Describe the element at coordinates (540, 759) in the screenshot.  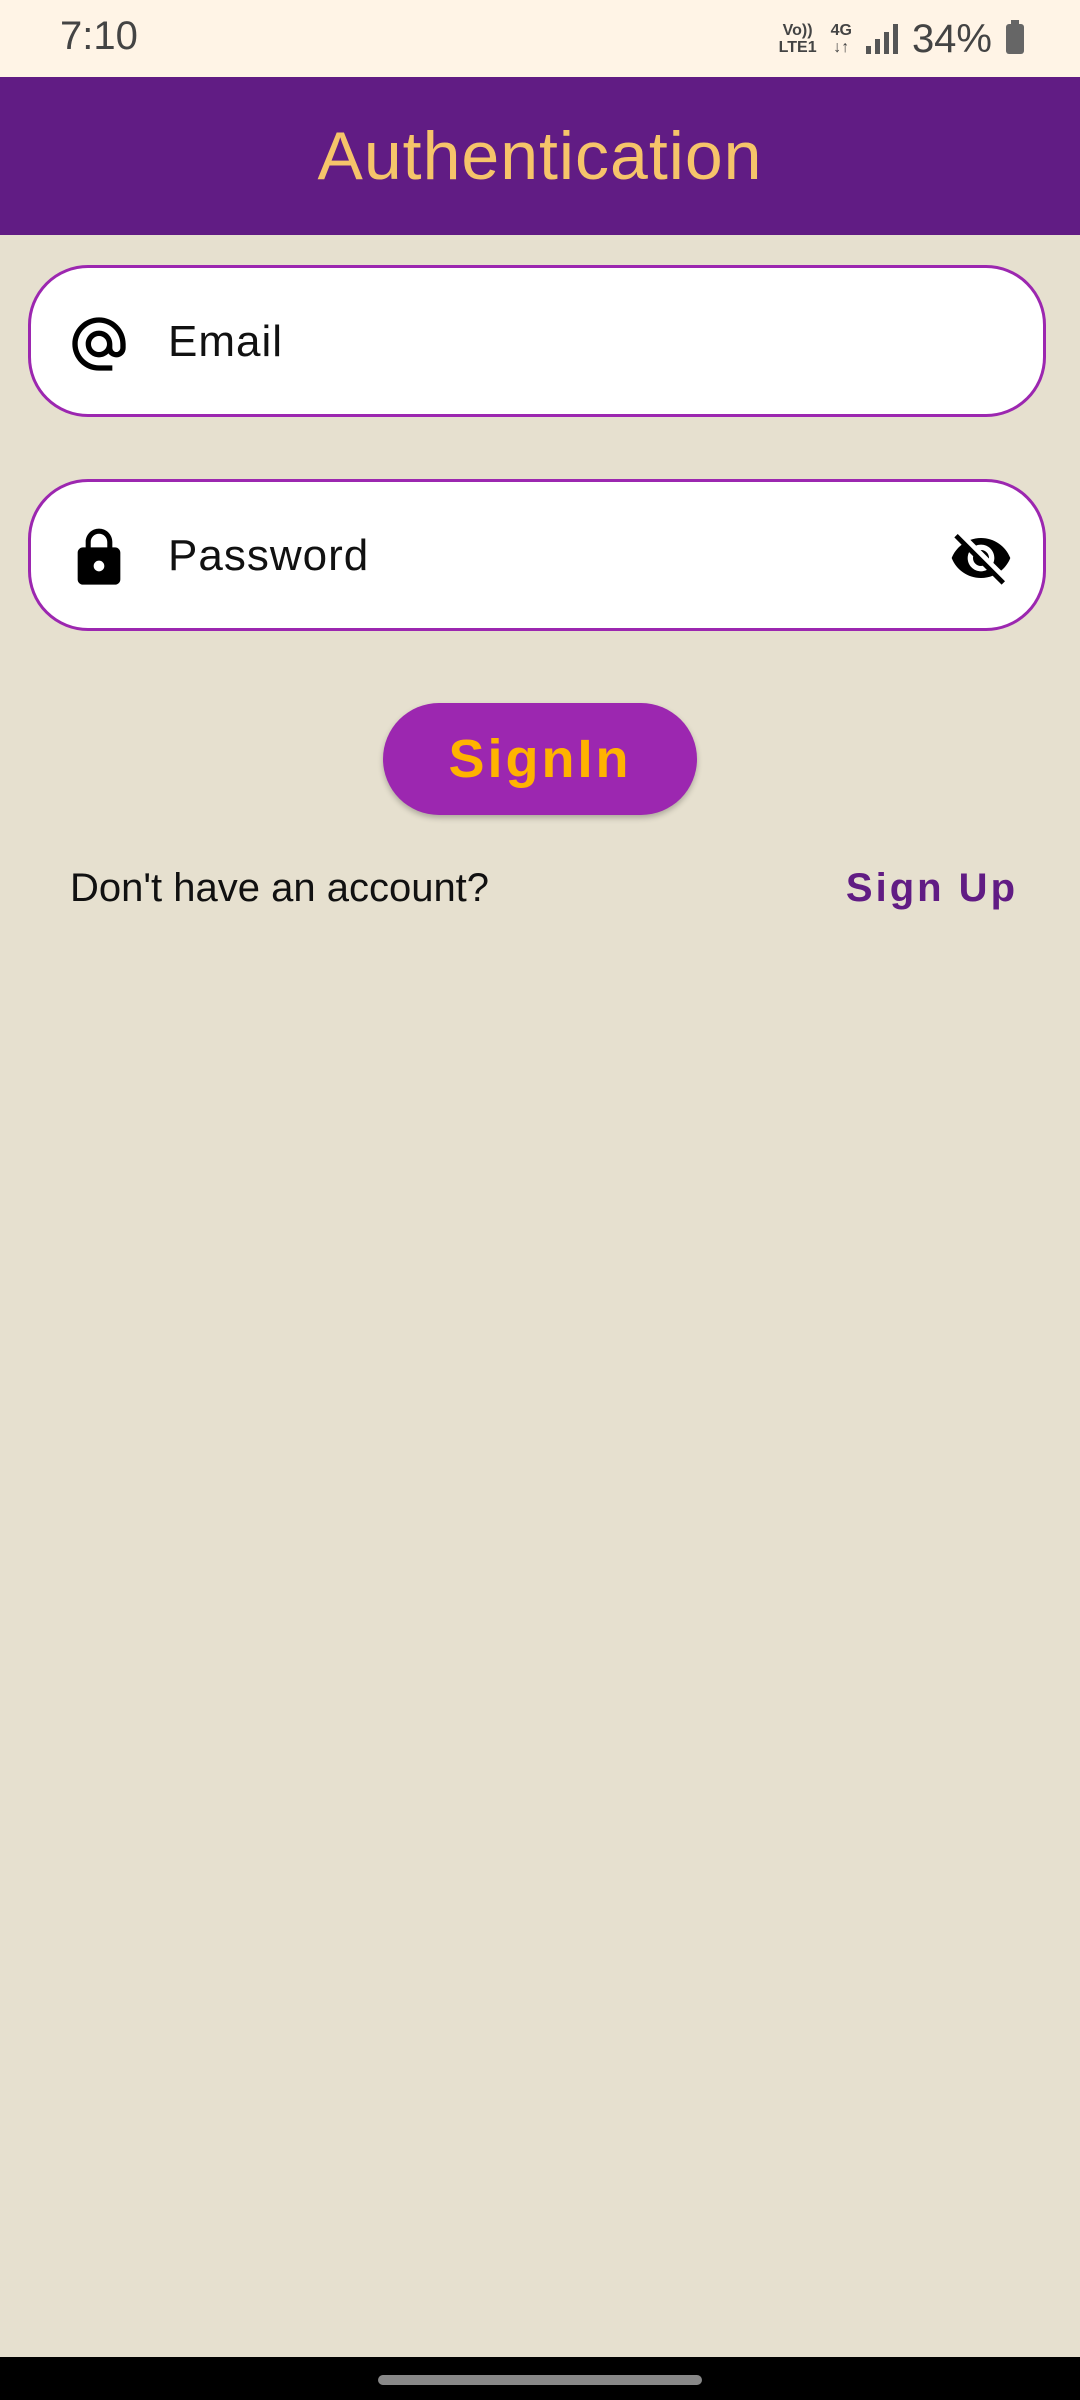
I see `signin-button: SignIn` at that location.